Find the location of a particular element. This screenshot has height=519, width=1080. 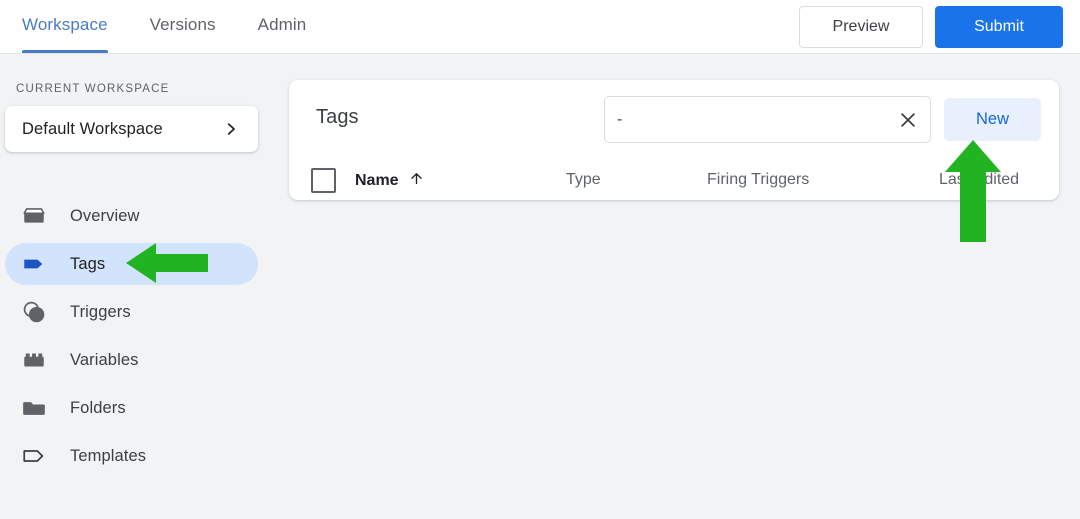

tab-workspace-label: Workspace is located at coordinates (65, 24).